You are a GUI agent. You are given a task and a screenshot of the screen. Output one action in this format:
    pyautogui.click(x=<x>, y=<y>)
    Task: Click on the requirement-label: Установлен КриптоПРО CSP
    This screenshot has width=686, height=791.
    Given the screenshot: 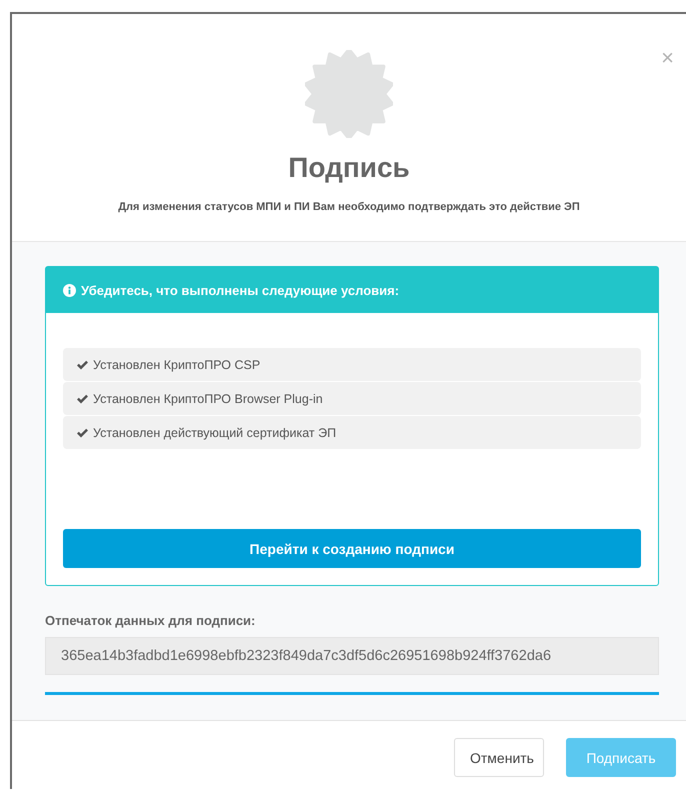 What is the action you would take?
    pyautogui.click(x=176, y=365)
    